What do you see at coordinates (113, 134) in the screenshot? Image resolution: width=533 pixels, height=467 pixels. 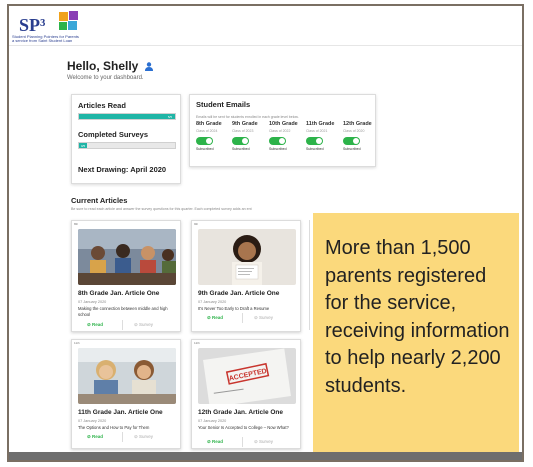 I see `completed-surveys-label: Completed Surveys` at bounding box center [113, 134].